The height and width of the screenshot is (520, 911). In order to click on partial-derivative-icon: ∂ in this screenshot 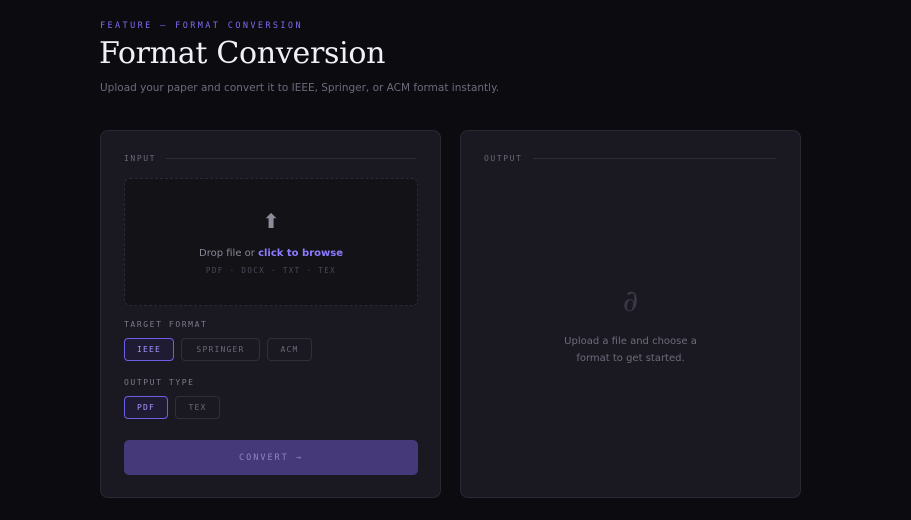, I will do `click(630, 301)`.